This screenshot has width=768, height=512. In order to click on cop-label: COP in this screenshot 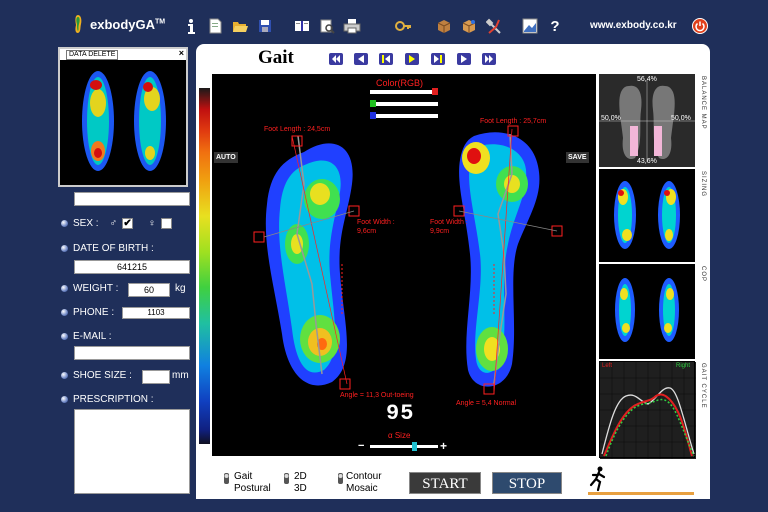, I will do `click(703, 274)`.